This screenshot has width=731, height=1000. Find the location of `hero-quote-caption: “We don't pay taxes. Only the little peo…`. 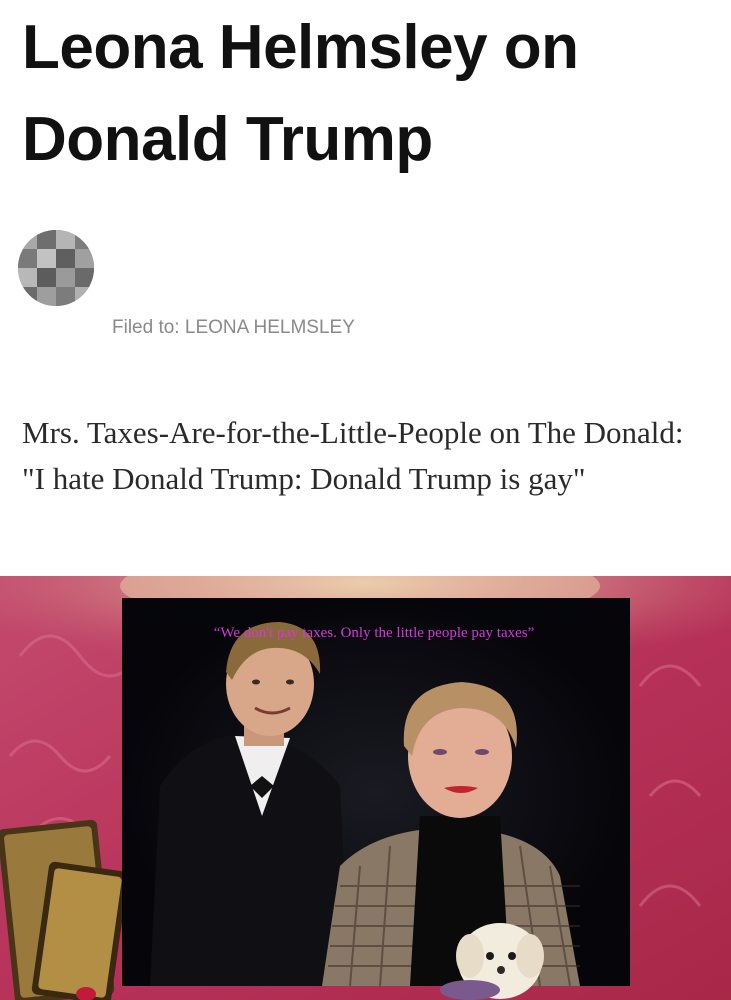

hero-quote-caption: “We don't pay taxes. Only the little peo… is located at coordinates (374, 633).